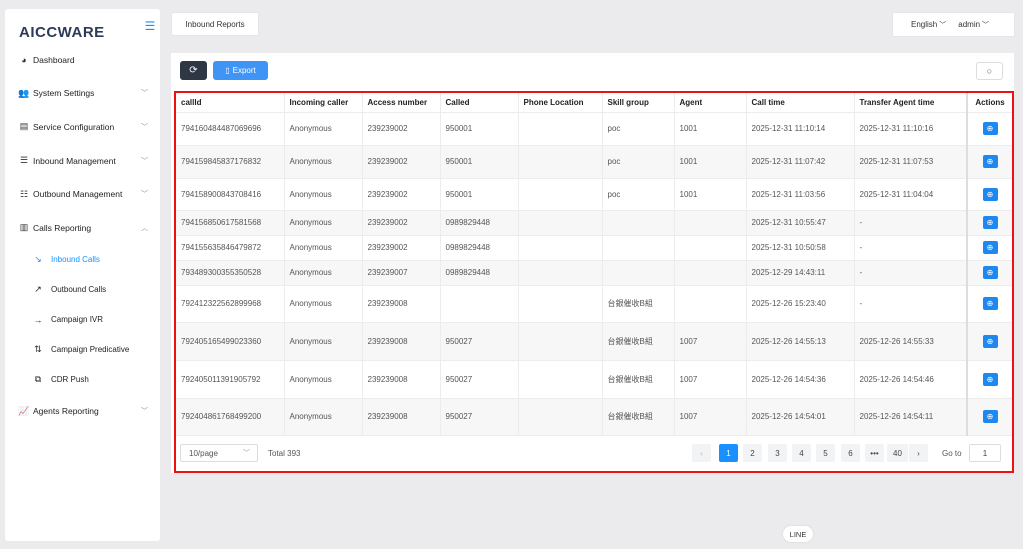 The height and width of the screenshot is (549, 1023). Describe the element at coordinates (62, 32) in the screenshot. I see `logo-text: AICCWARE` at that location.